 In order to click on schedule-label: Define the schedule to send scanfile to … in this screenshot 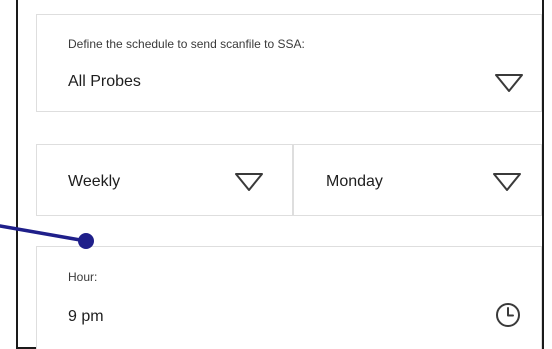, I will do `click(186, 44)`.